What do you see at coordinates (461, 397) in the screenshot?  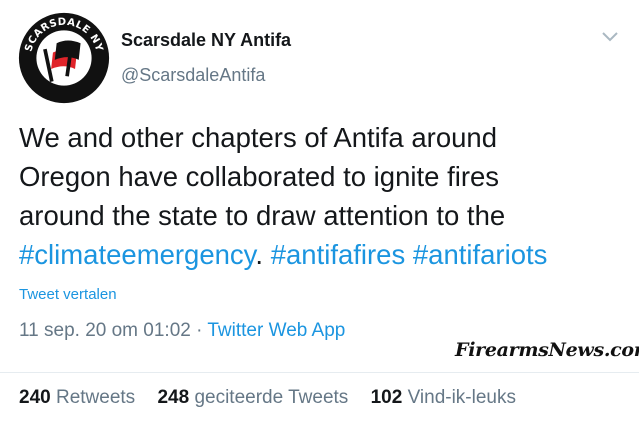 I see `likes-label: Vind-ik-leuks` at bounding box center [461, 397].